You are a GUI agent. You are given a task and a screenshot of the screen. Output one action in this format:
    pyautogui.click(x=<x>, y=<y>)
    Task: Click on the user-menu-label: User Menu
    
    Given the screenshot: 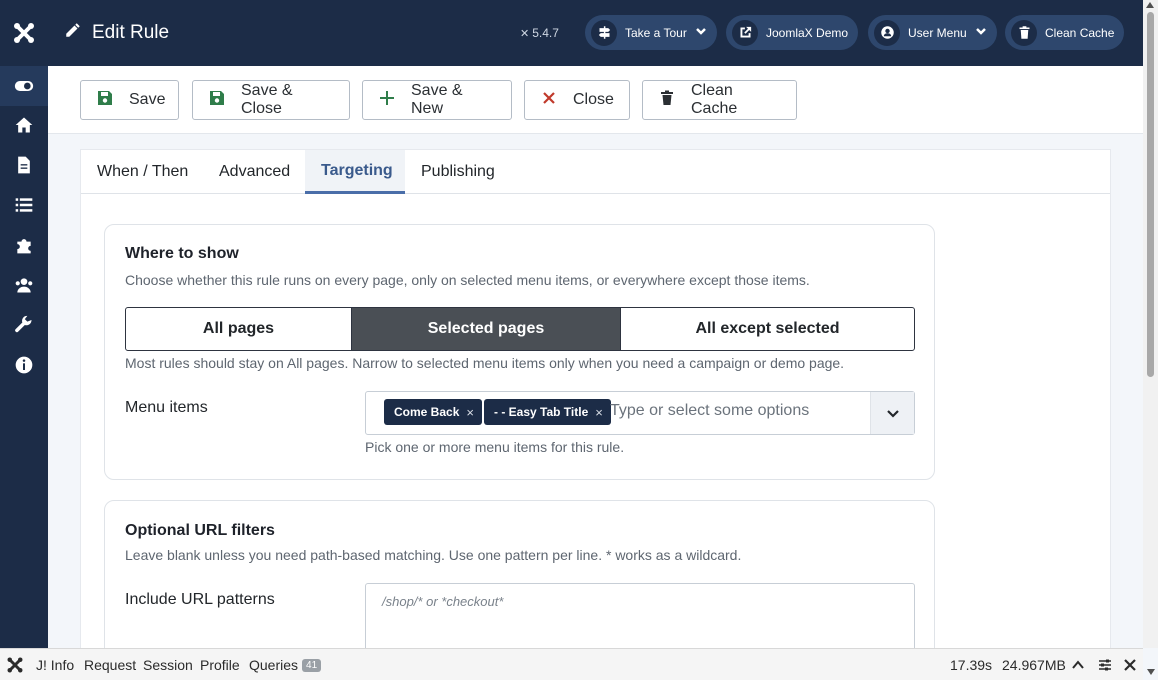 What is the action you would take?
    pyautogui.click(x=937, y=32)
    